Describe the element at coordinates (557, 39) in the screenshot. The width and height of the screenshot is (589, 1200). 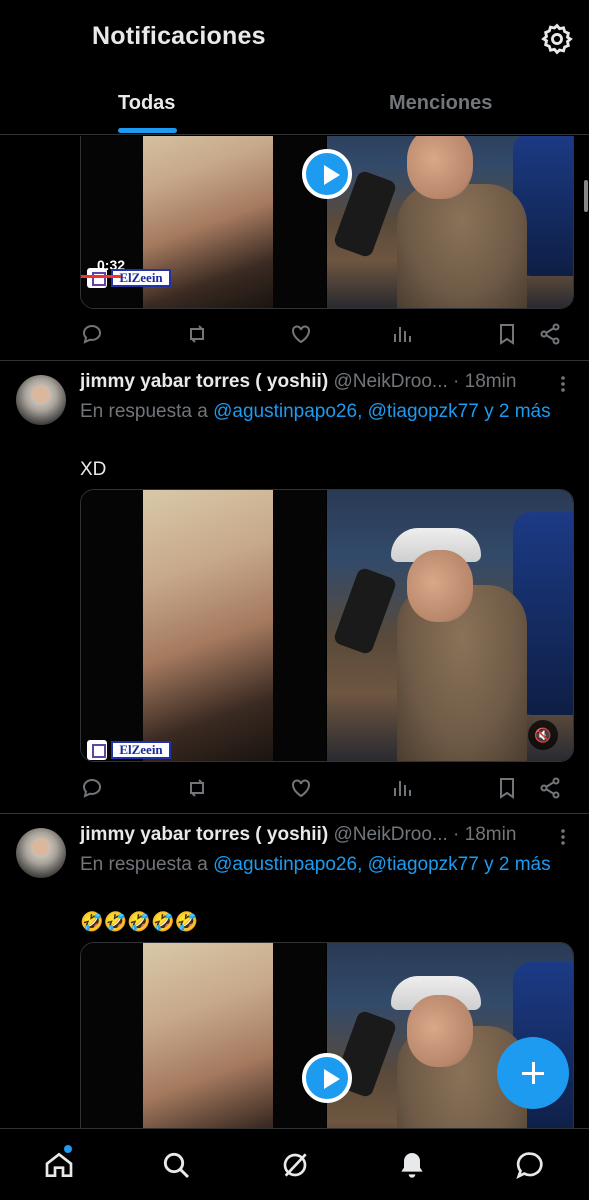
I see `gear-icon` at that location.